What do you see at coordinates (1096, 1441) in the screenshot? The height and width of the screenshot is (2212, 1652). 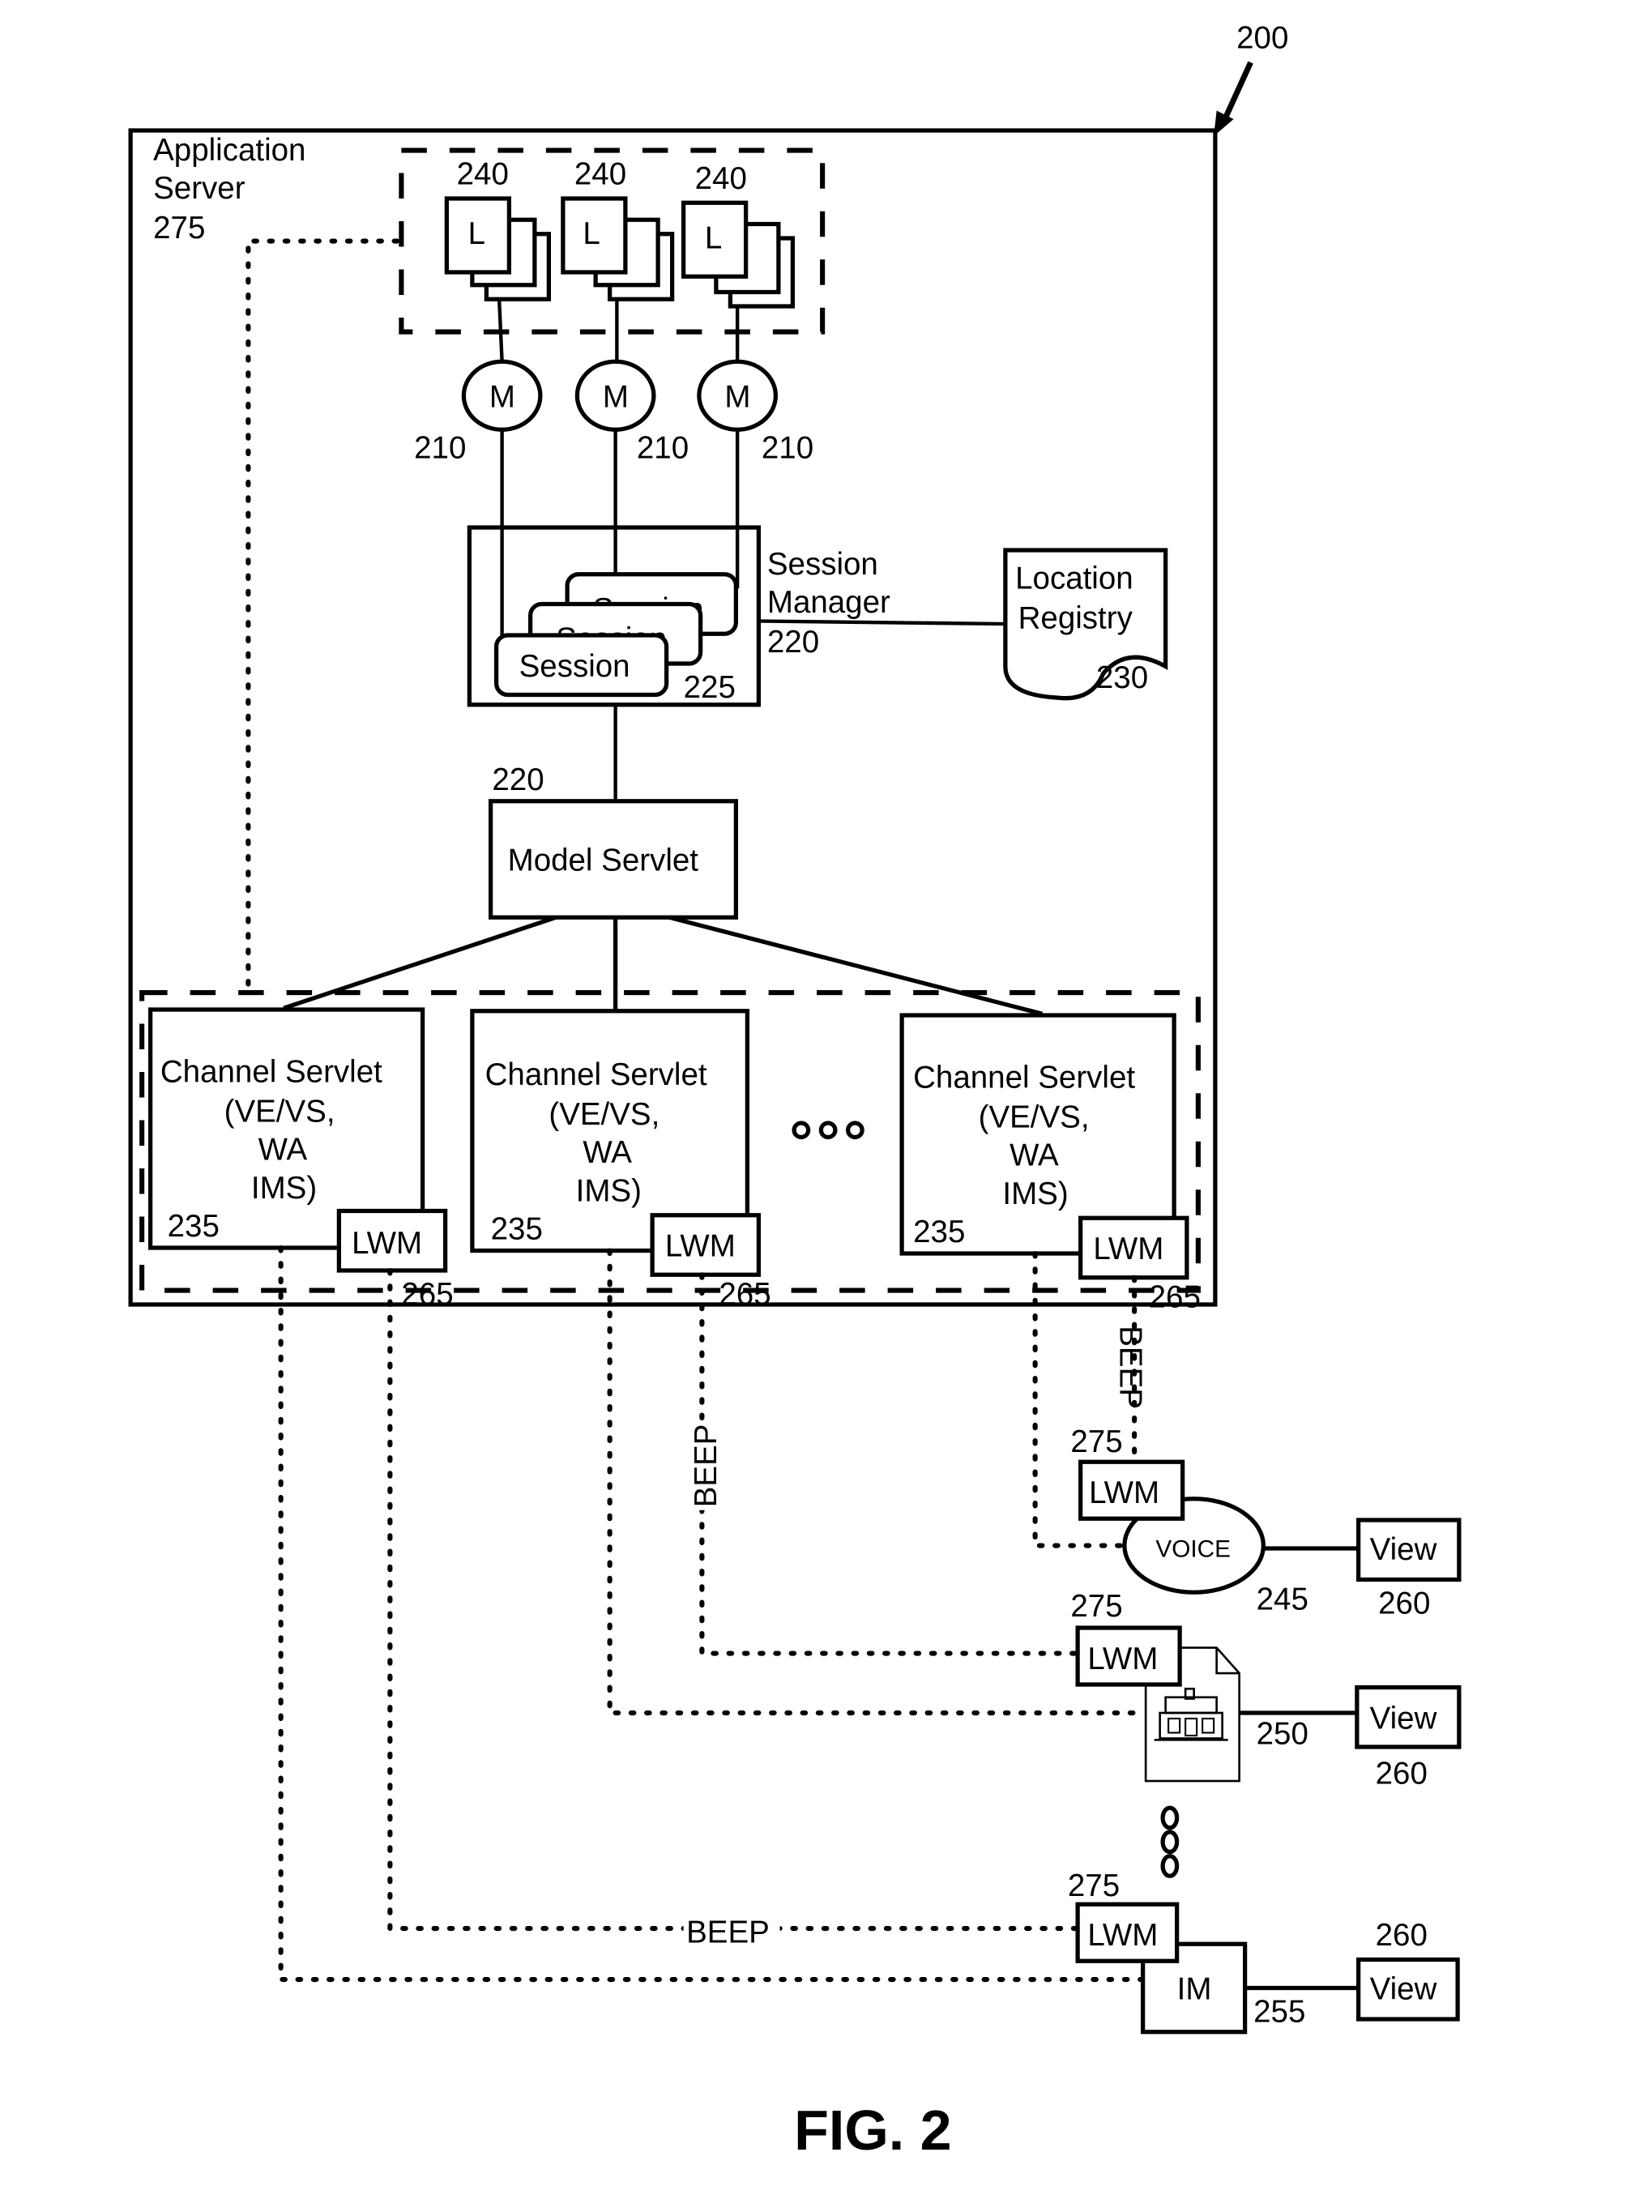 I see `voice-lwm-ref: 275` at bounding box center [1096, 1441].